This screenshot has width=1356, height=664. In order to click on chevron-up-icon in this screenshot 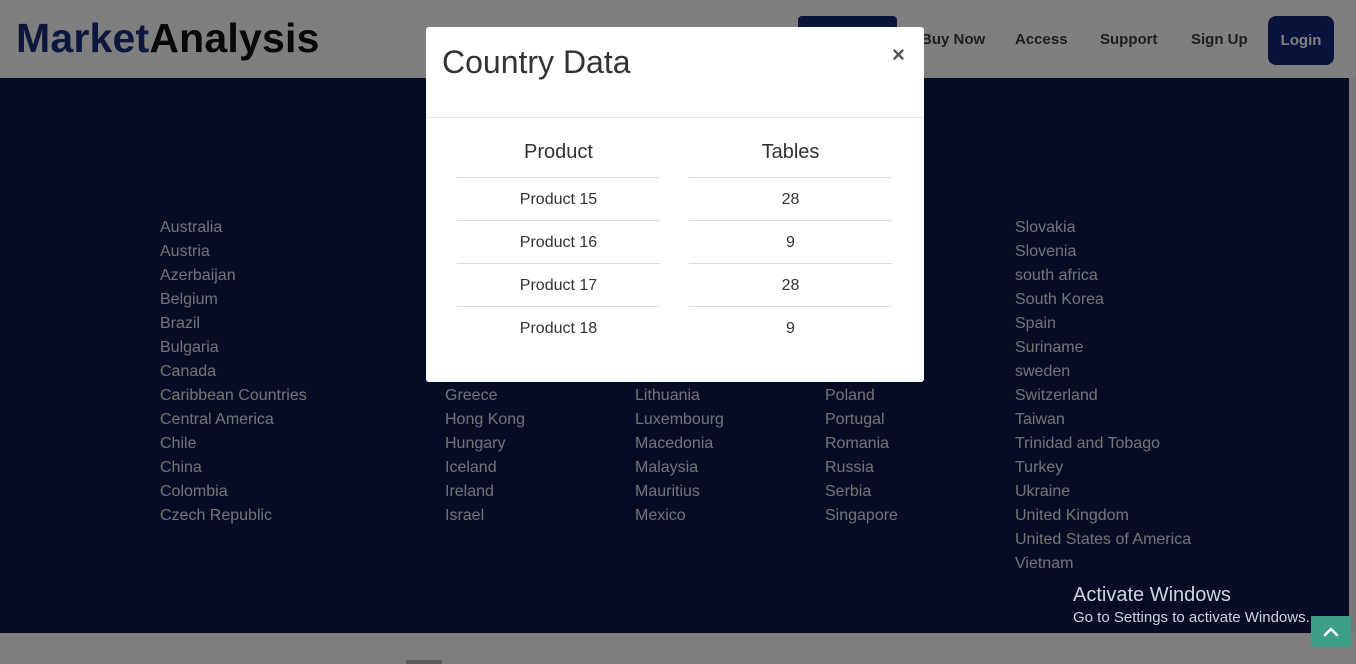, I will do `click(1331, 631)`.